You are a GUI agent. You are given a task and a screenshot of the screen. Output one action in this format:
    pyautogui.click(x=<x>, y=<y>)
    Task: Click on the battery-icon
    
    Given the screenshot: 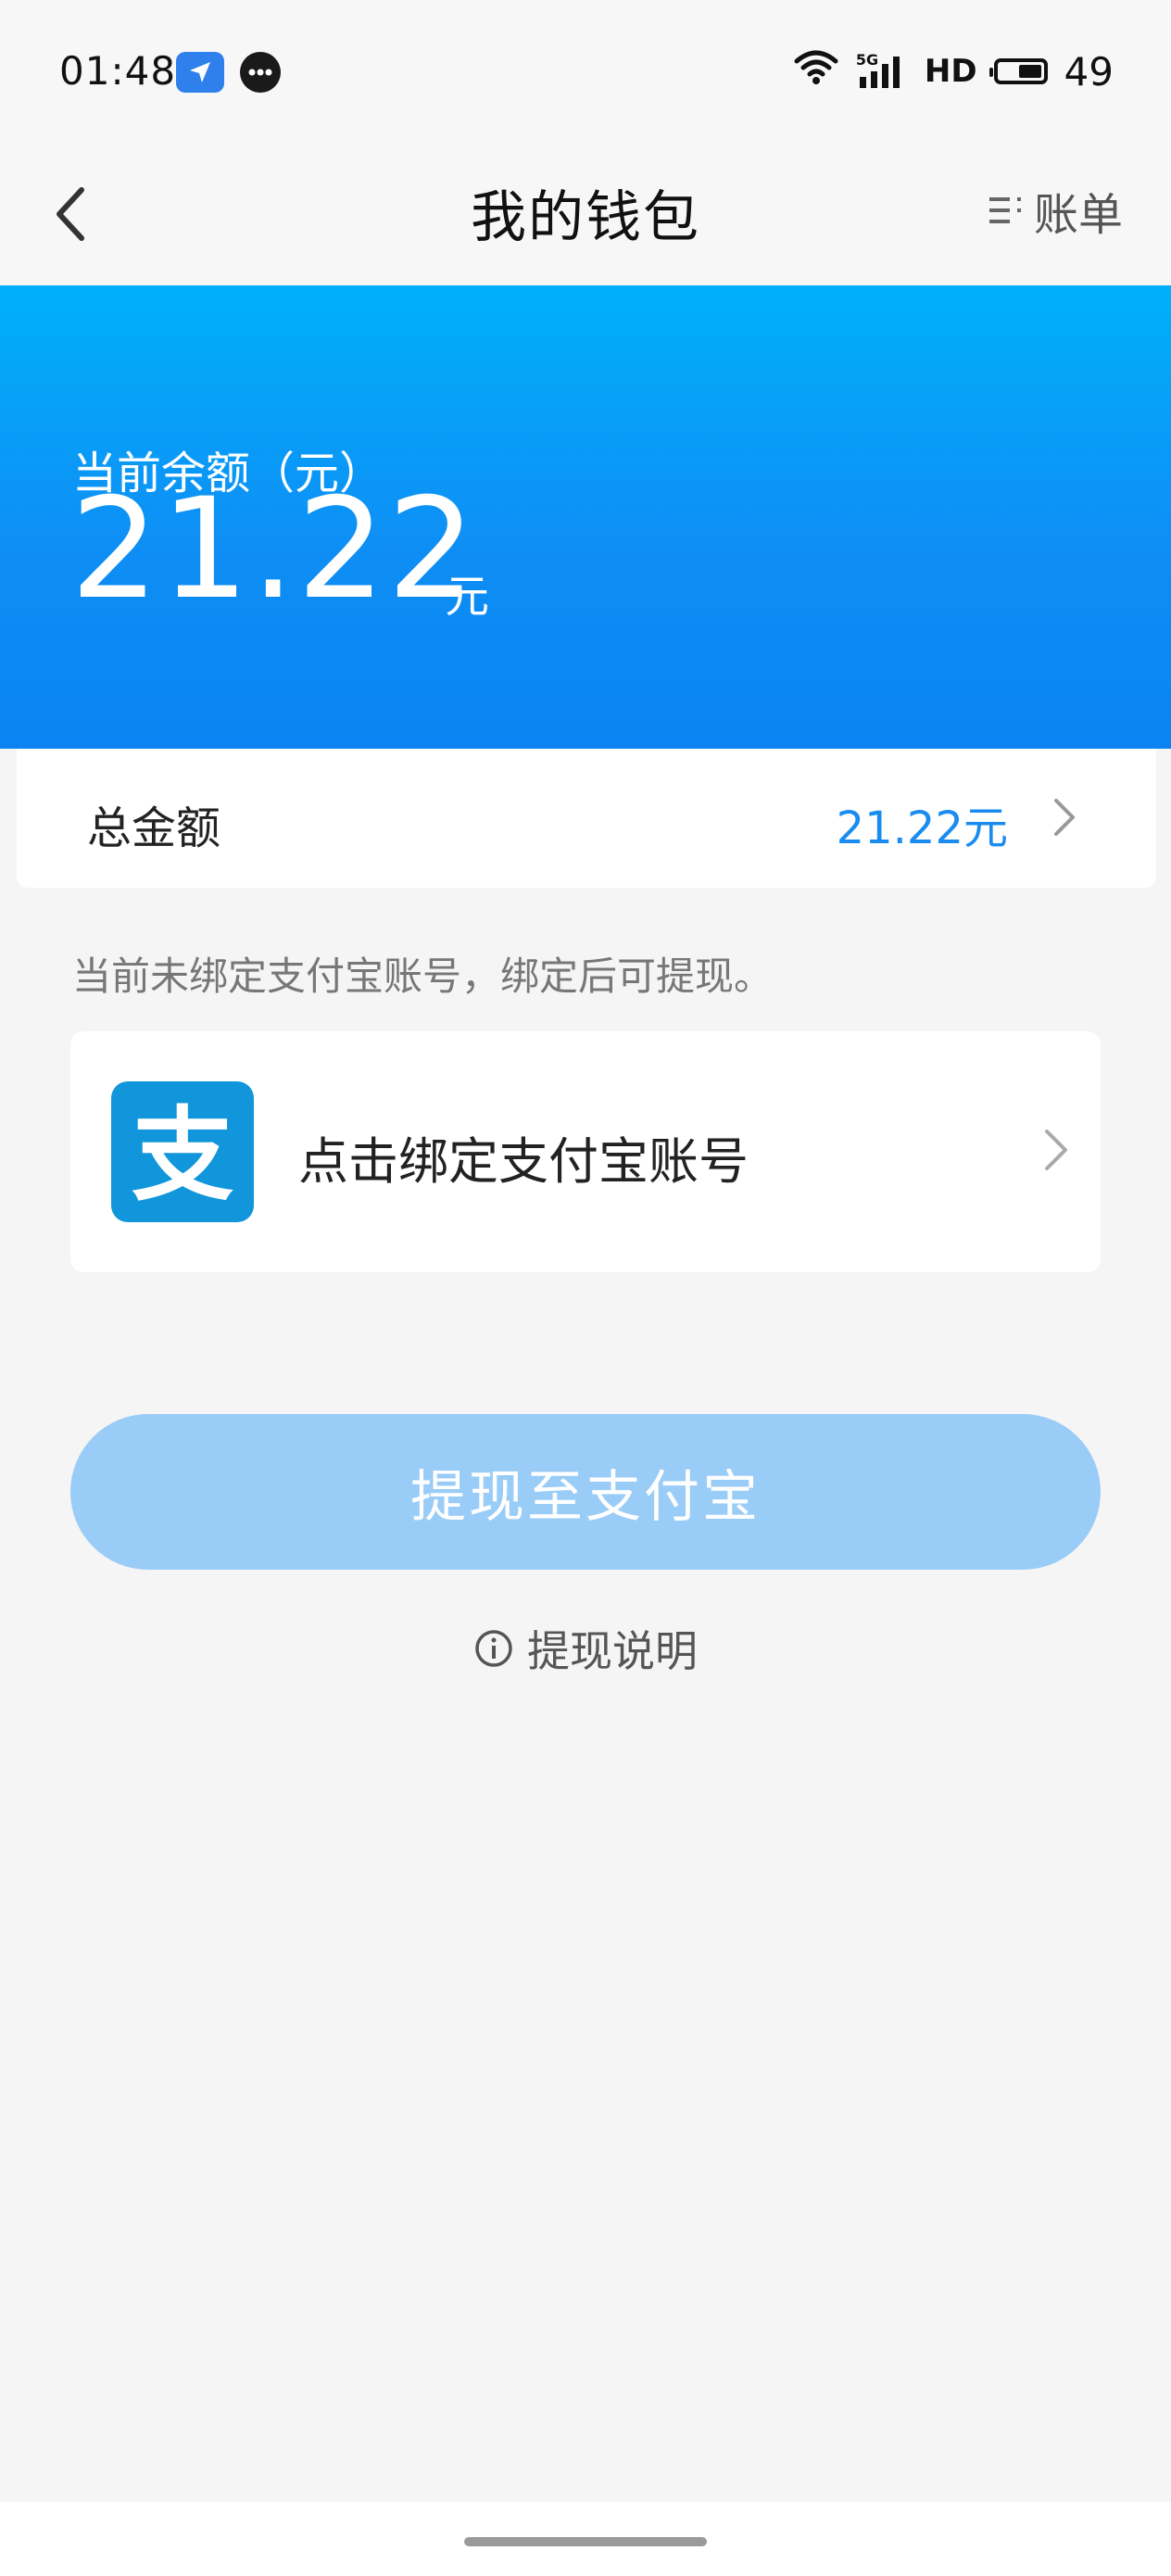 What is the action you would take?
    pyautogui.click(x=1018, y=71)
    